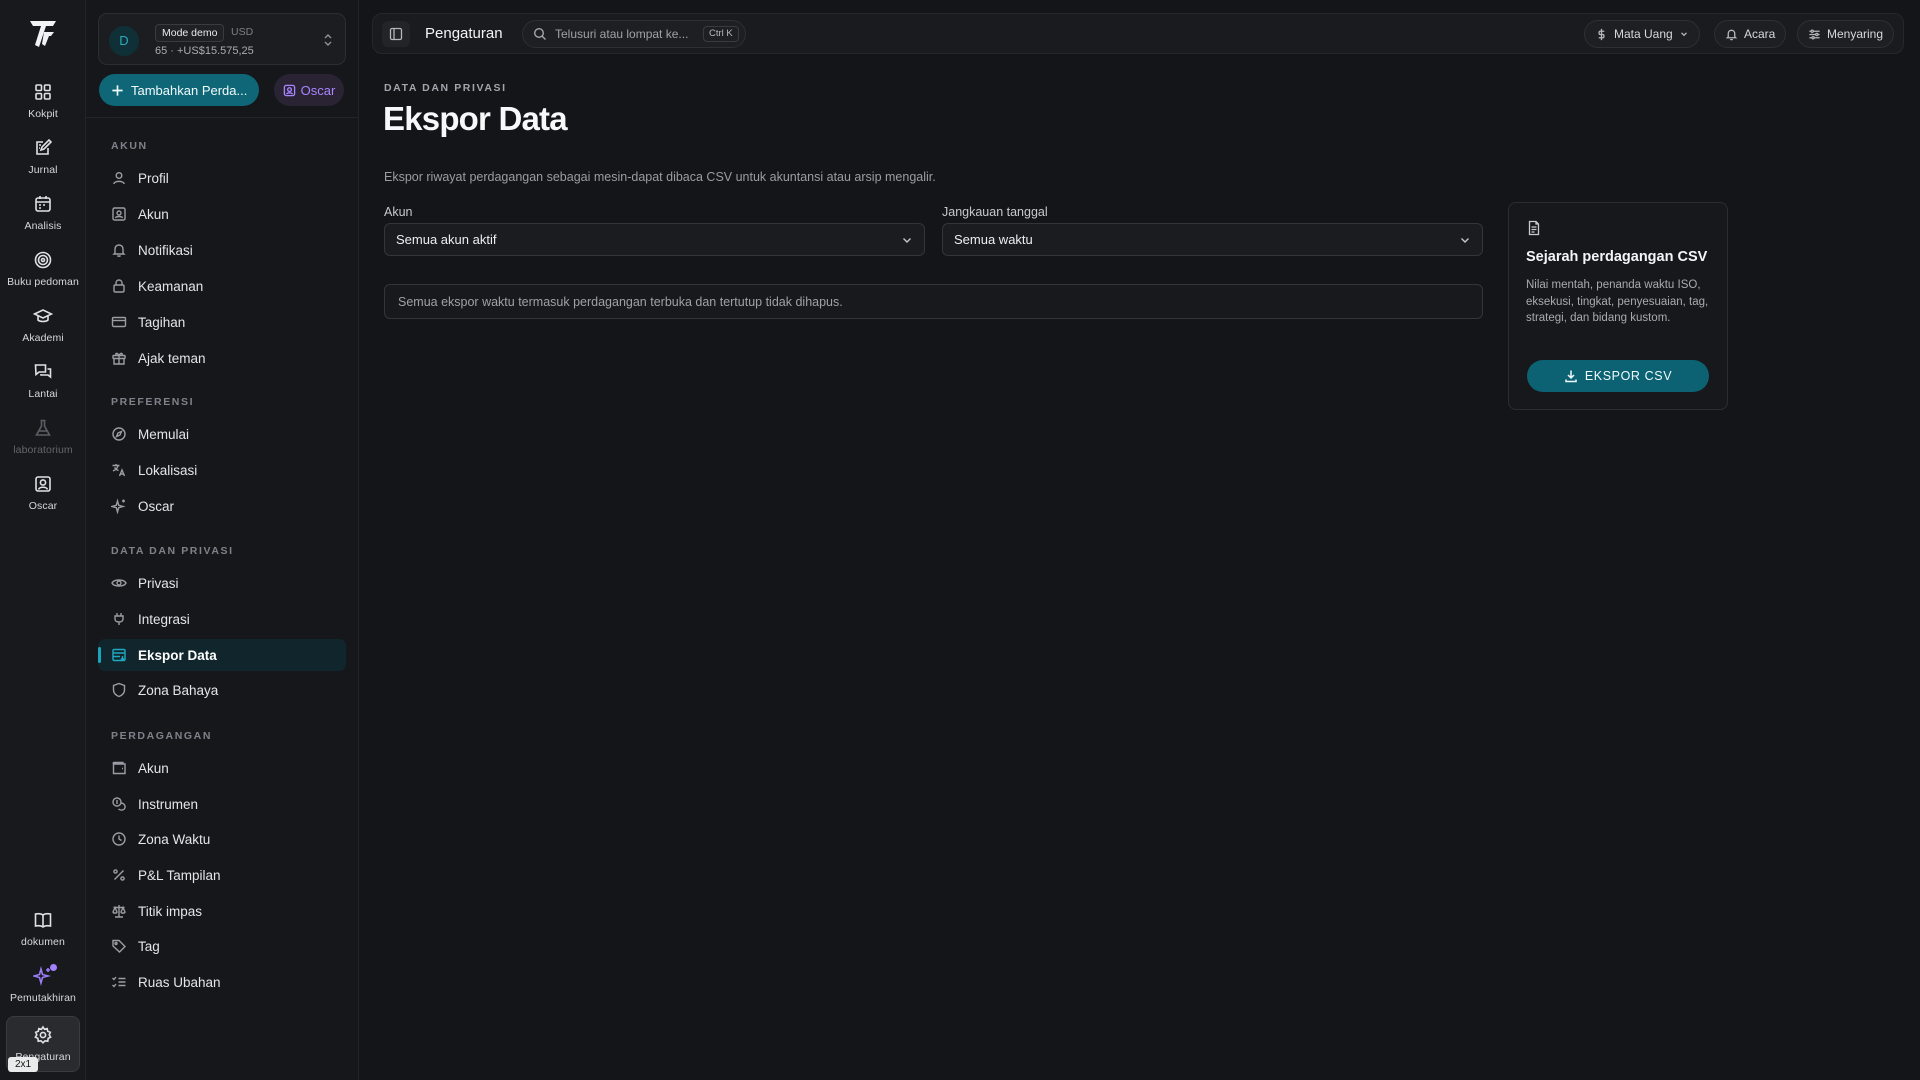  What do you see at coordinates (119, 470) in the screenshot?
I see `translate-icon` at bounding box center [119, 470].